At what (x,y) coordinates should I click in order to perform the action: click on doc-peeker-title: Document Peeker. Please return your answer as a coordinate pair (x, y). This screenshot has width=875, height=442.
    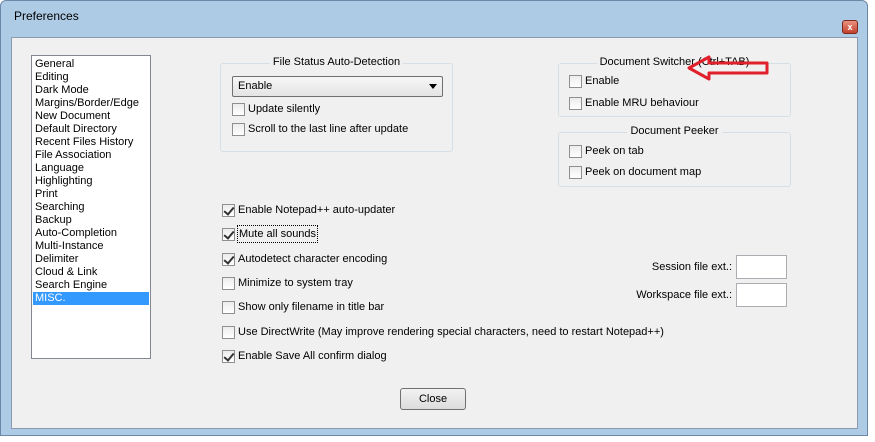
    Looking at the image, I should click on (674, 131).